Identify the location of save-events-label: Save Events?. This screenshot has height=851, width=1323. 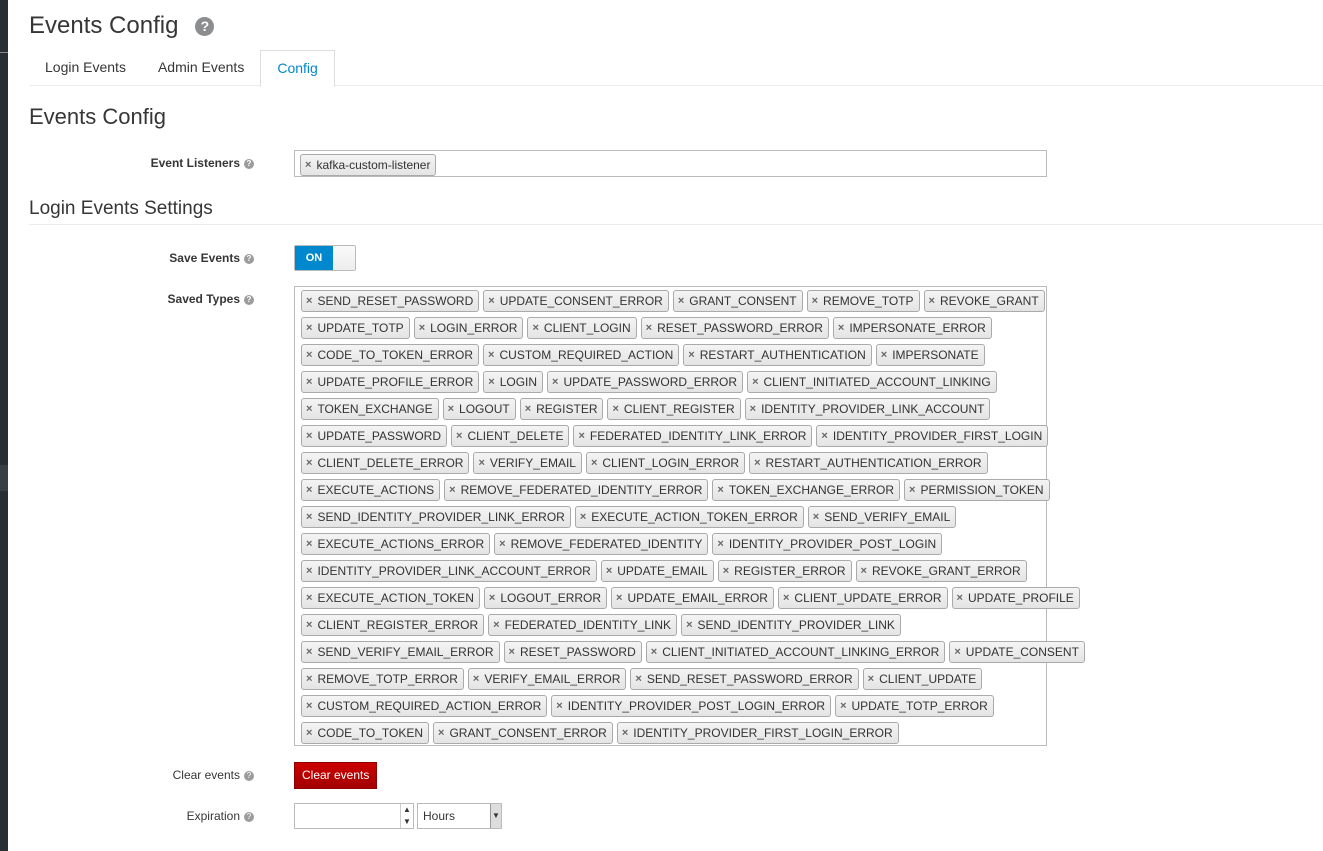
(141, 258).